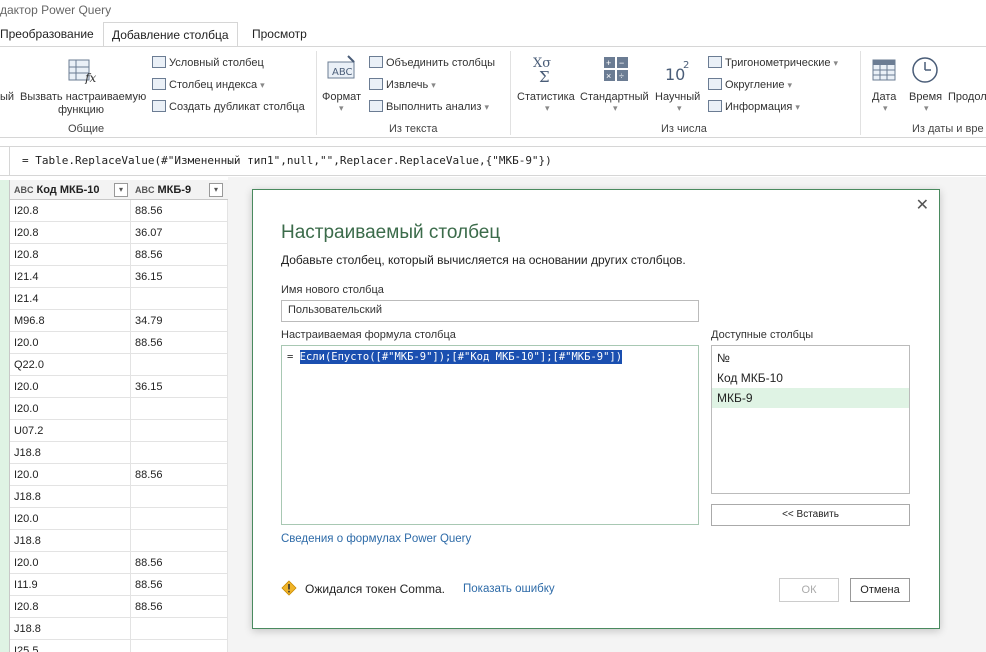 The image size is (986, 652). What do you see at coordinates (773, 62) in the screenshot?
I see `trigonometry-button: Тригонометрические ▾` at bounding box center [773, 62].